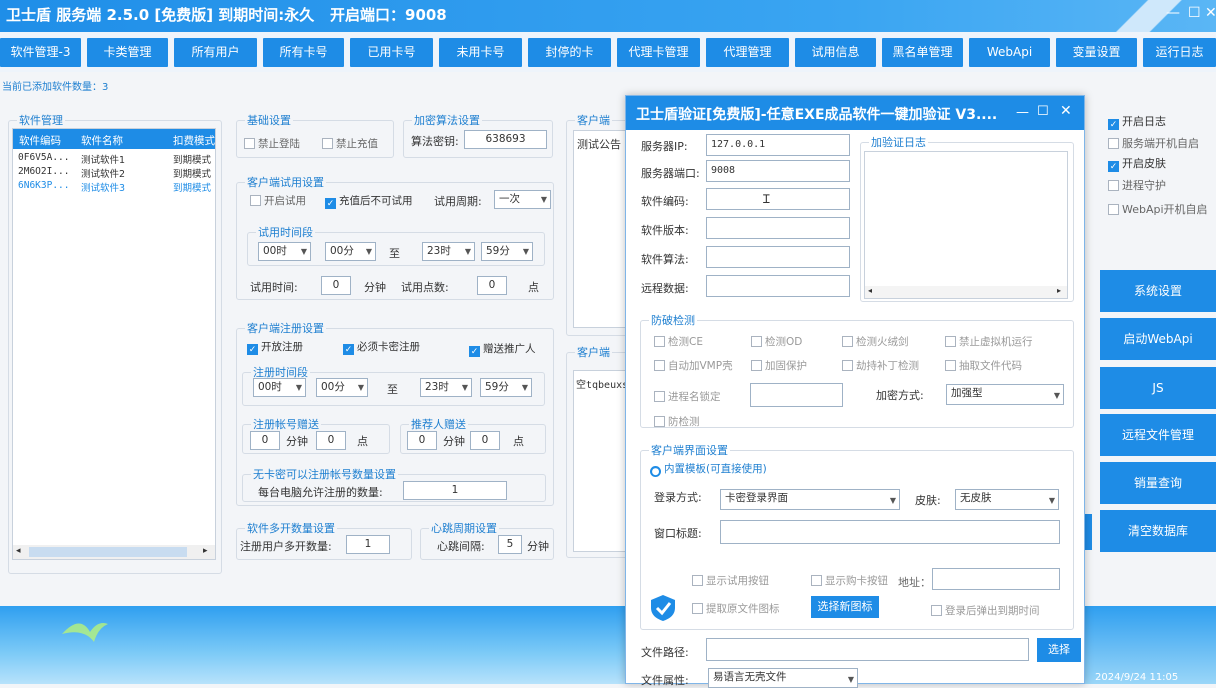  I want to click on trial-start-min: 00分 ▼, so click(350, 251).